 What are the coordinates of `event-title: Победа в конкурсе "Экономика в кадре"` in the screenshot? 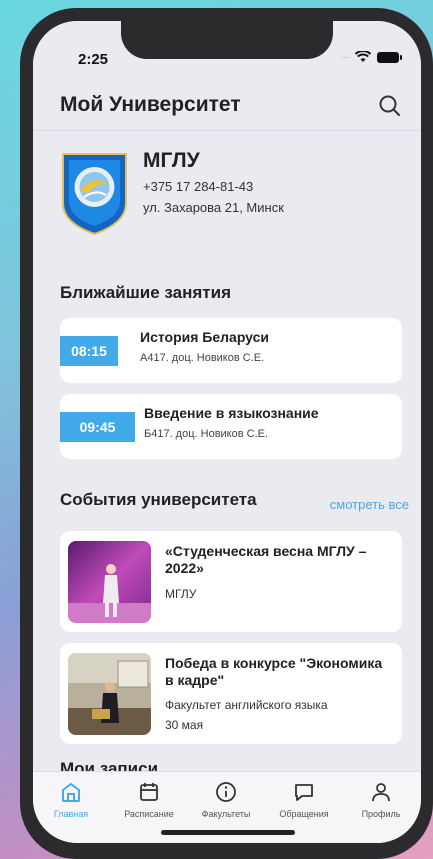 It's located at (274, 671).